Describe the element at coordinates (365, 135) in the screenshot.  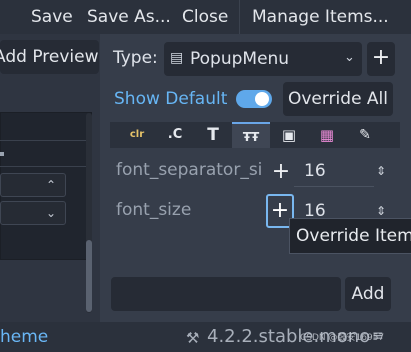
I see `tools-icon: ✎` at that location.